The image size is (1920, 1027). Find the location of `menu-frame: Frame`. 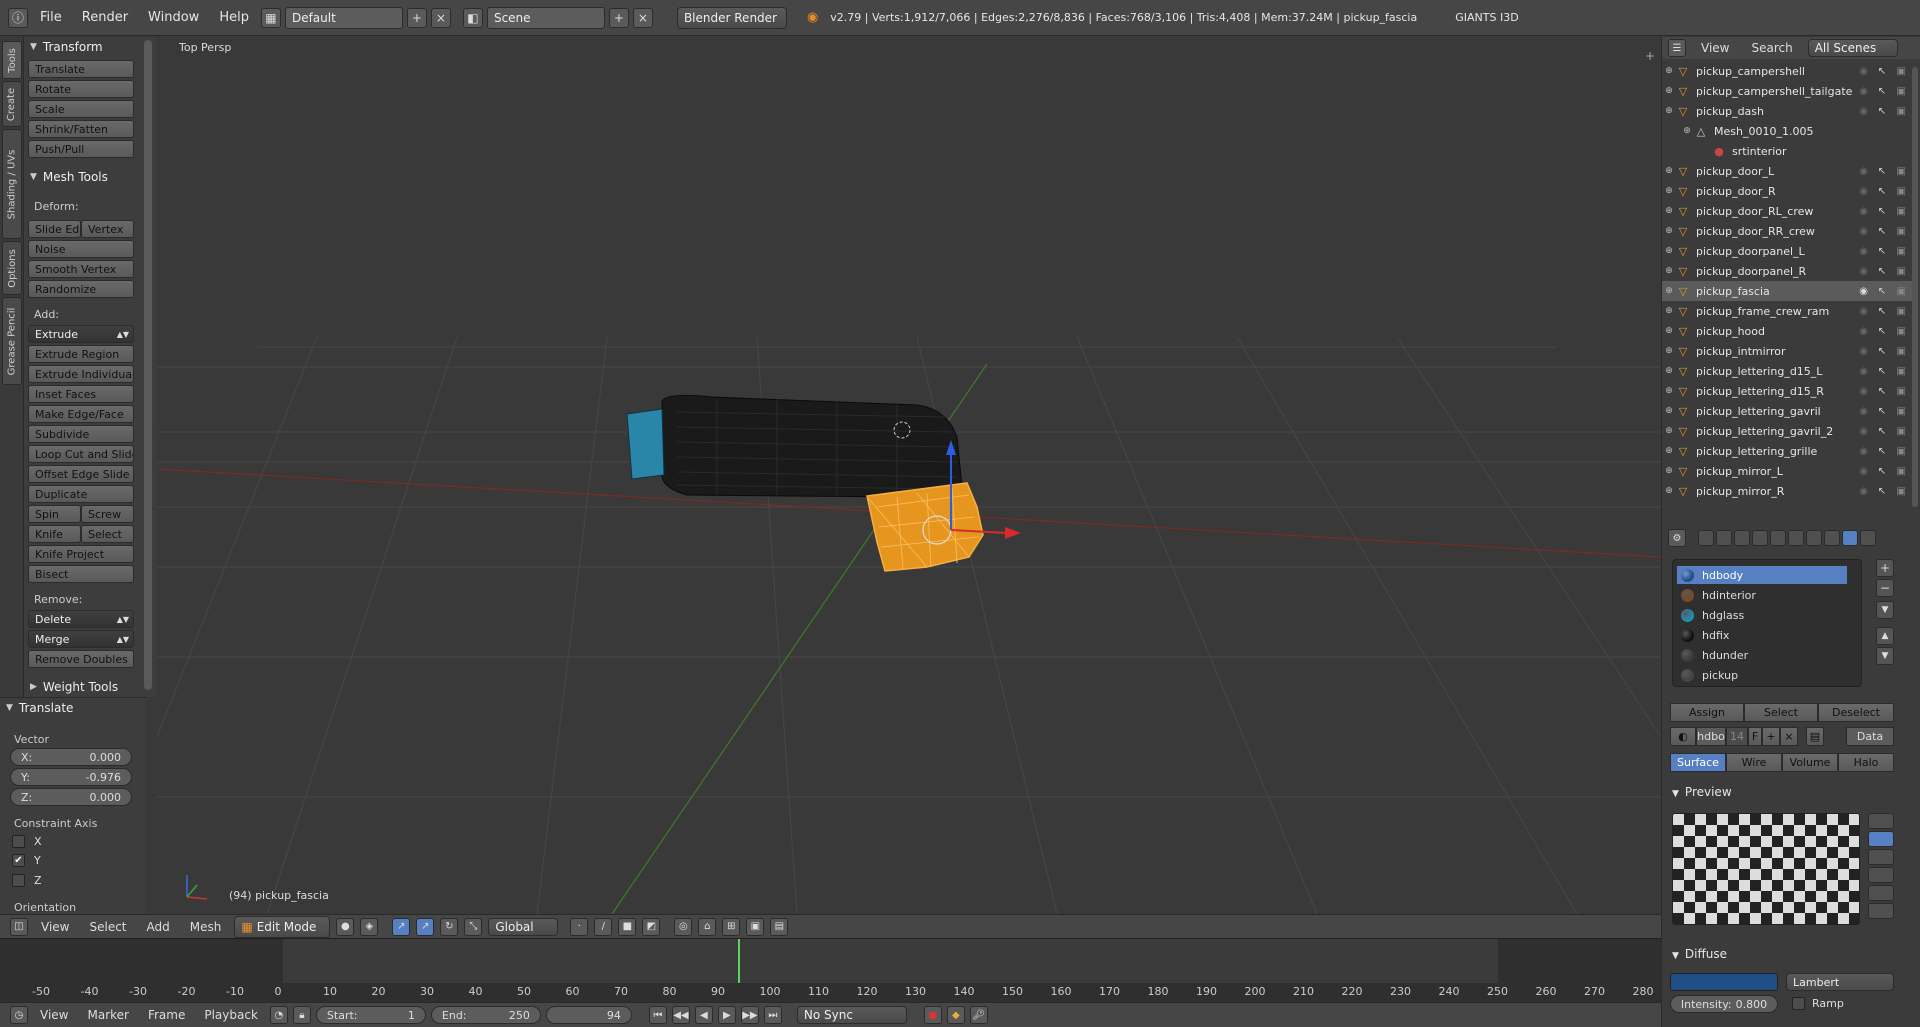

menu-frame: Frame is located at coordinates (166, 1015).